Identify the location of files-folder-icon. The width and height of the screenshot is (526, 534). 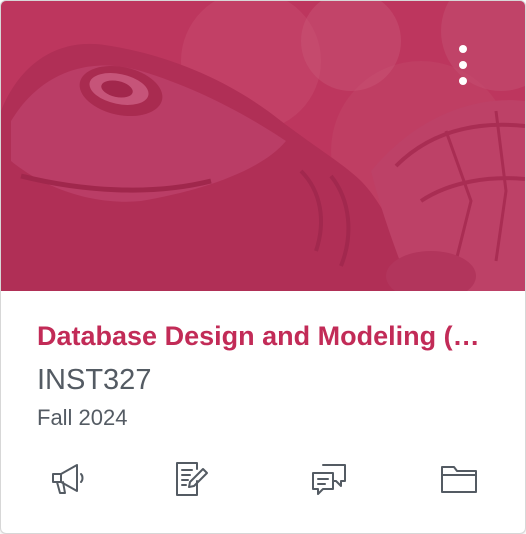
(459, 479).